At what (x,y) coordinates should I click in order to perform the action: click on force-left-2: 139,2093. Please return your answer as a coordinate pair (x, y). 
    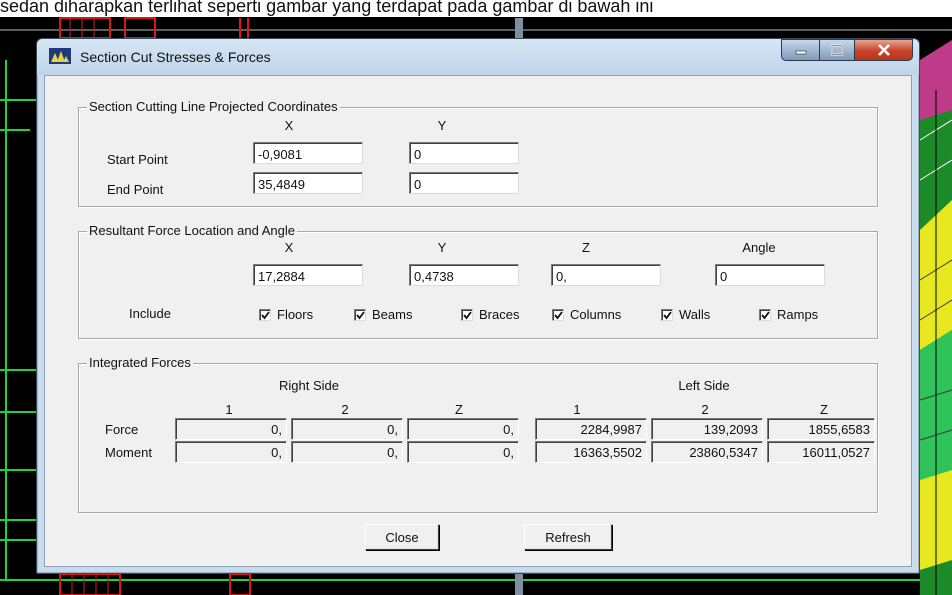
    Looking at the image, I should click on (707, 429).